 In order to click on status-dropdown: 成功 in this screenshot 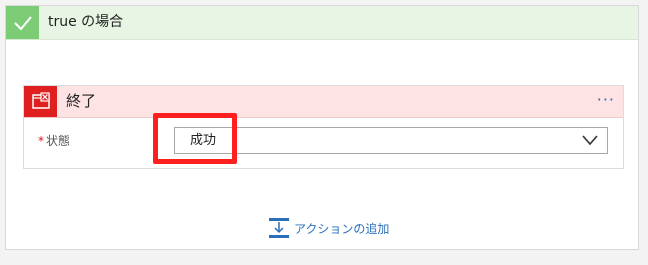, I will do `click(391, 140)`.